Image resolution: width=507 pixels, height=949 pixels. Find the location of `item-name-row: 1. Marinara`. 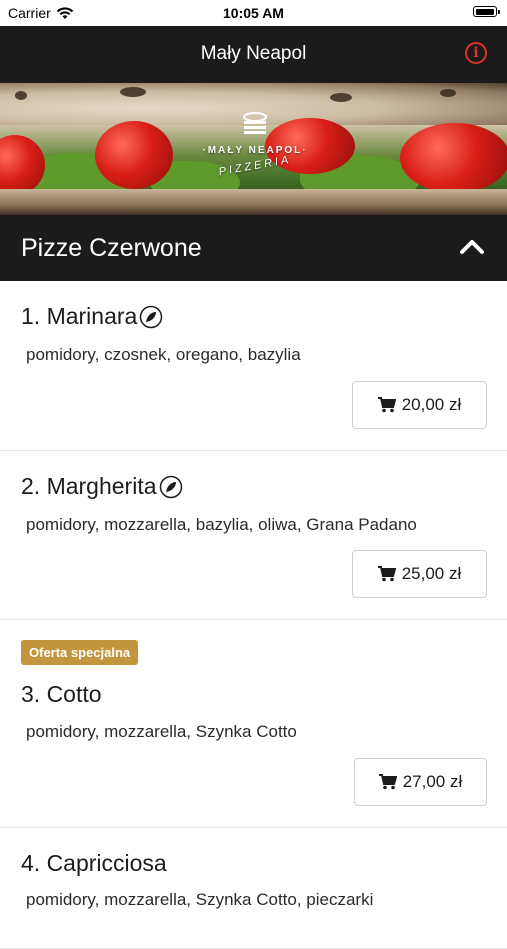

item-name-row: 1. Marinara is located at coordinates (92, 316).